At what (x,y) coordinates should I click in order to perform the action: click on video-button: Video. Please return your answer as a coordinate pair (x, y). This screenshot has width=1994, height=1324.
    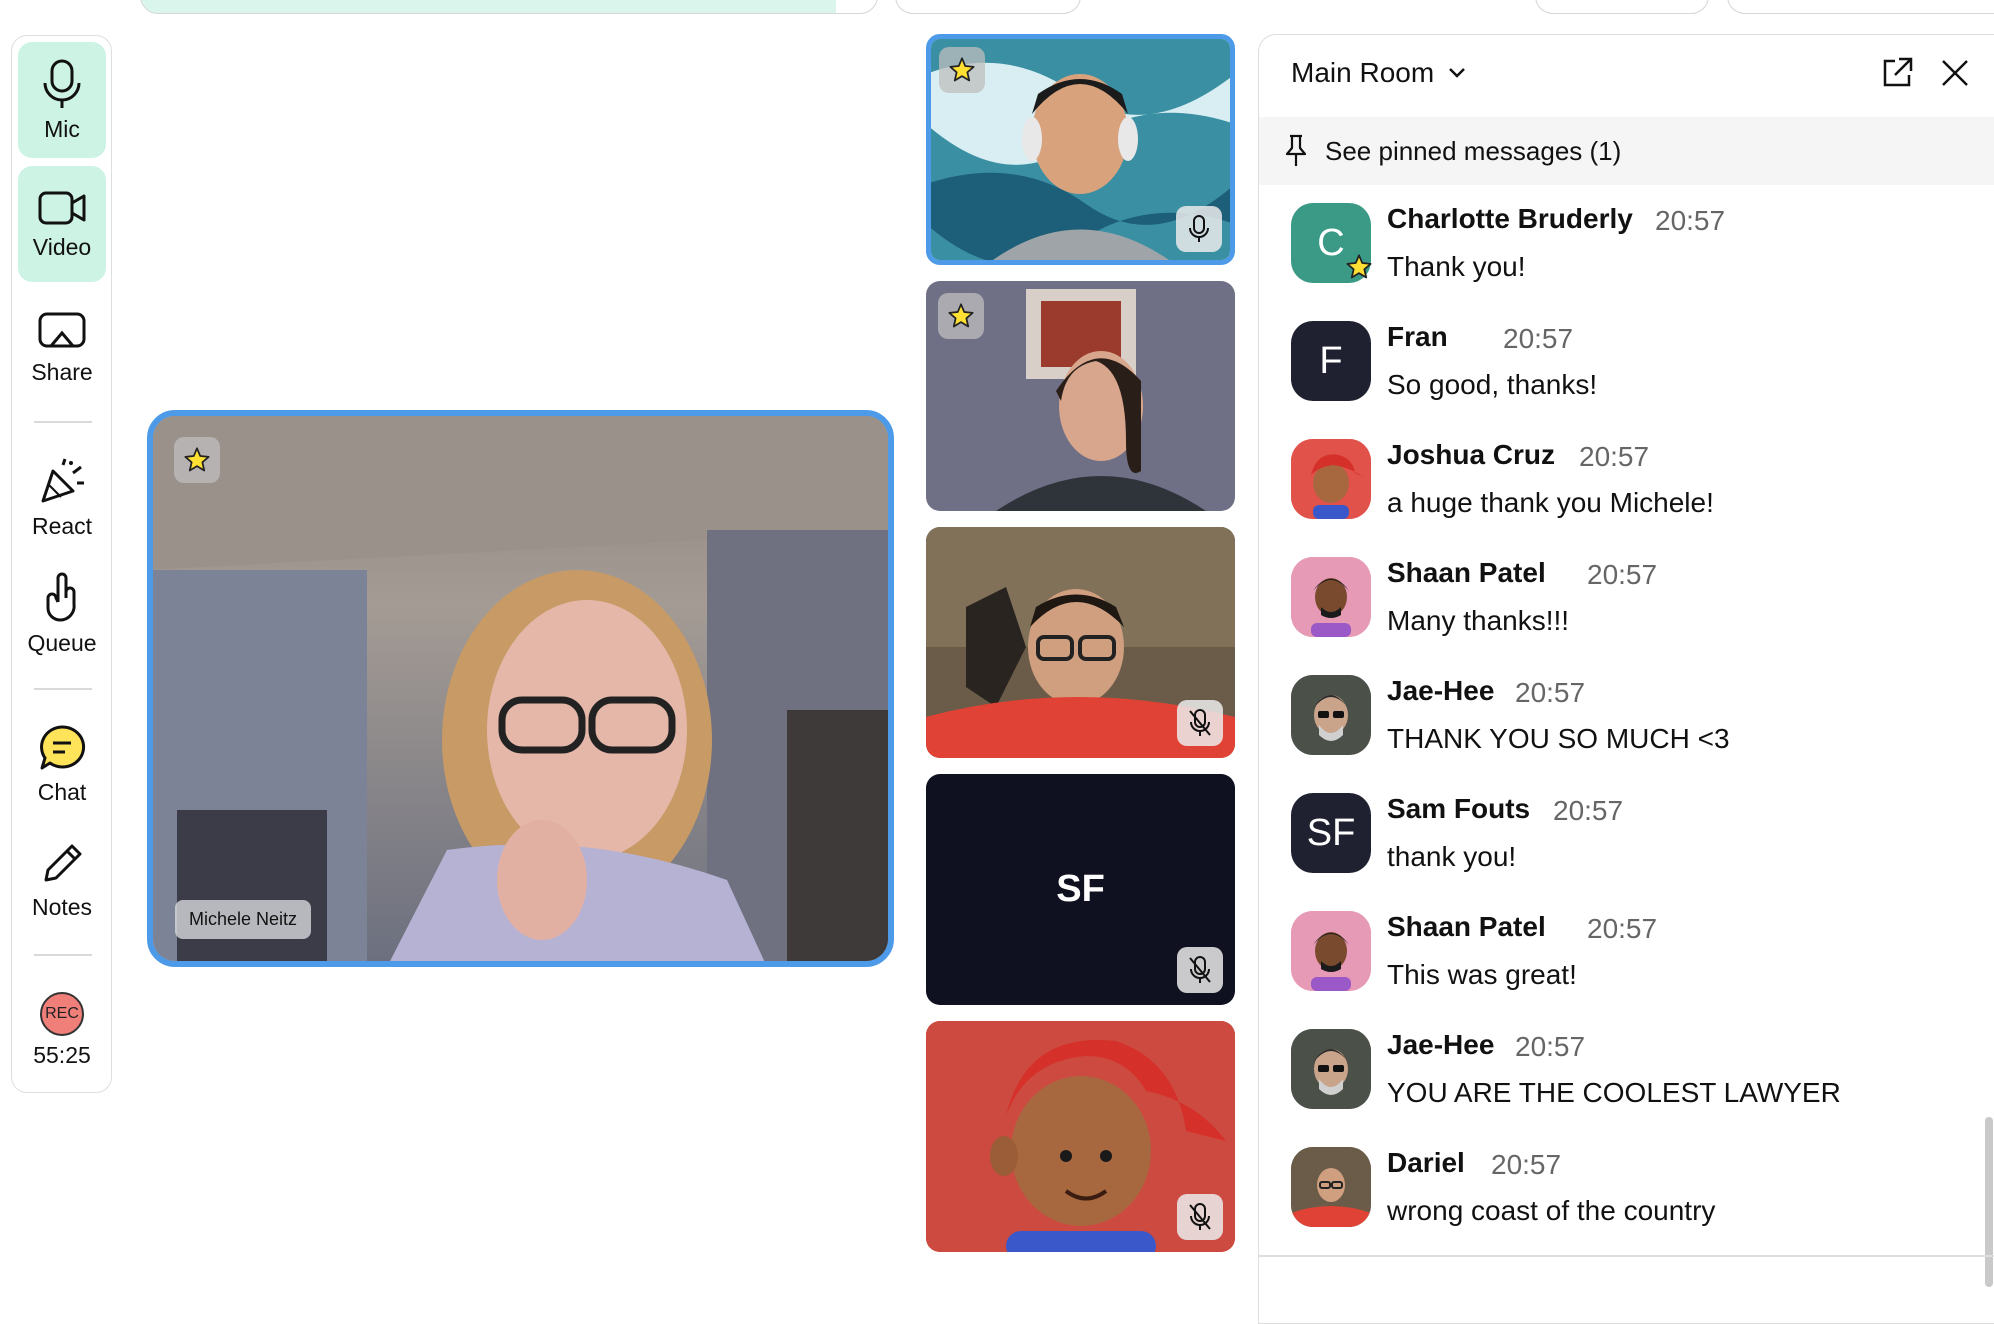
    Looking at the image, I should click on (62, 224).